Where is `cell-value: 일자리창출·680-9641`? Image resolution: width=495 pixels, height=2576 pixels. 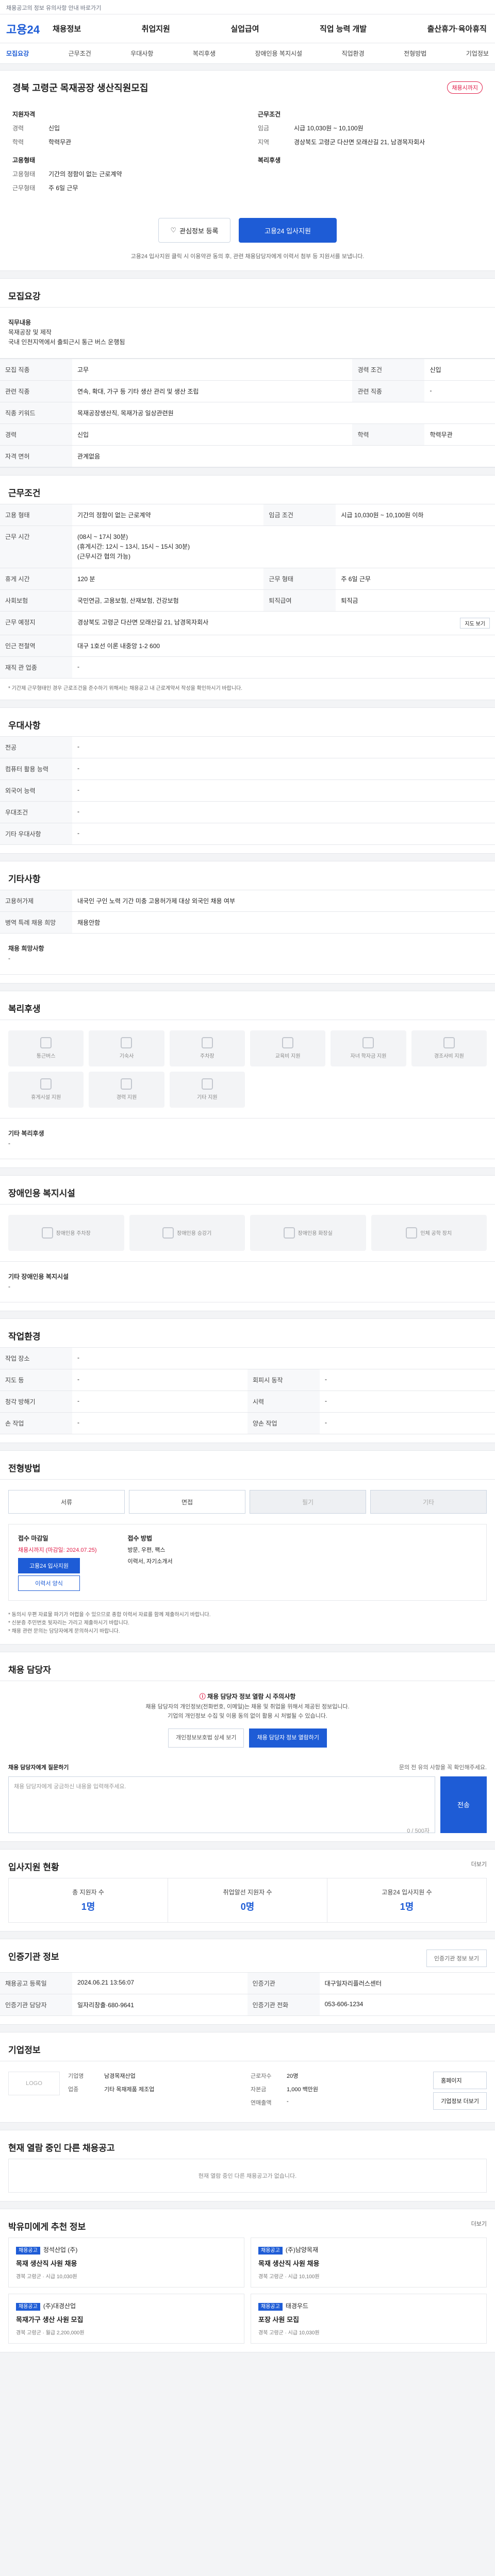 cell-value: 일자리창출·680-9641 is located at coordinates (160, 2004).